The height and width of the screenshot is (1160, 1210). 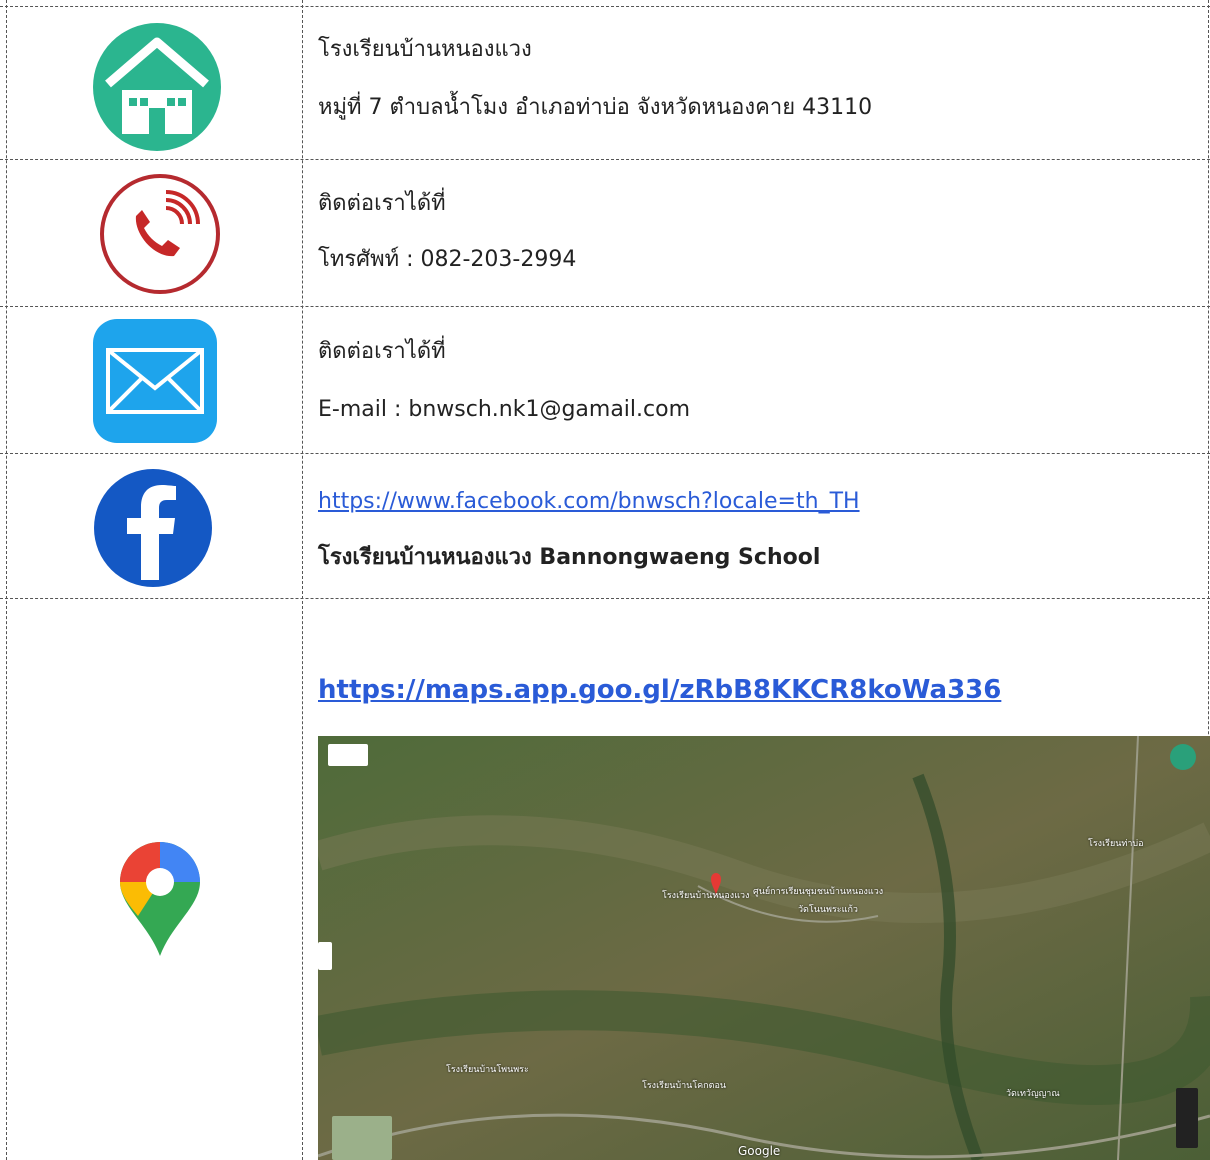 What do you see at coordinates (447, 259) in the screenshot?
I see `phone-number: โทรศัพท์ : 082-203-2994` at bounding box center [447, 259].